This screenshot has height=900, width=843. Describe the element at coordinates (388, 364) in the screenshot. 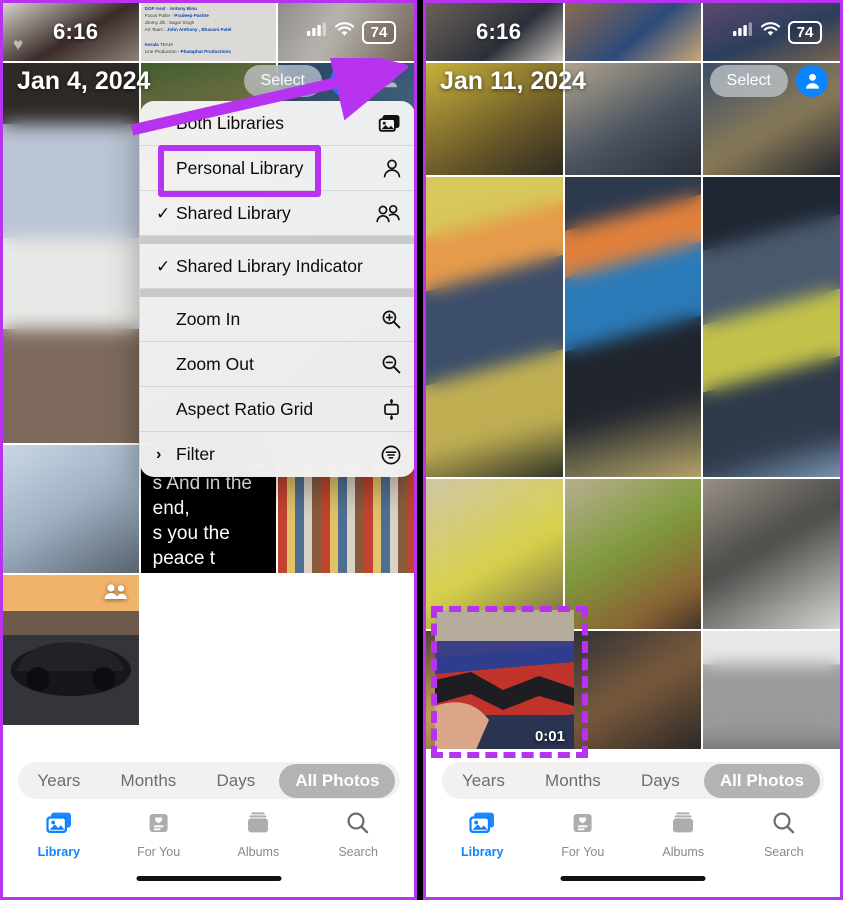

I see `zoom-out-icon` at that location.